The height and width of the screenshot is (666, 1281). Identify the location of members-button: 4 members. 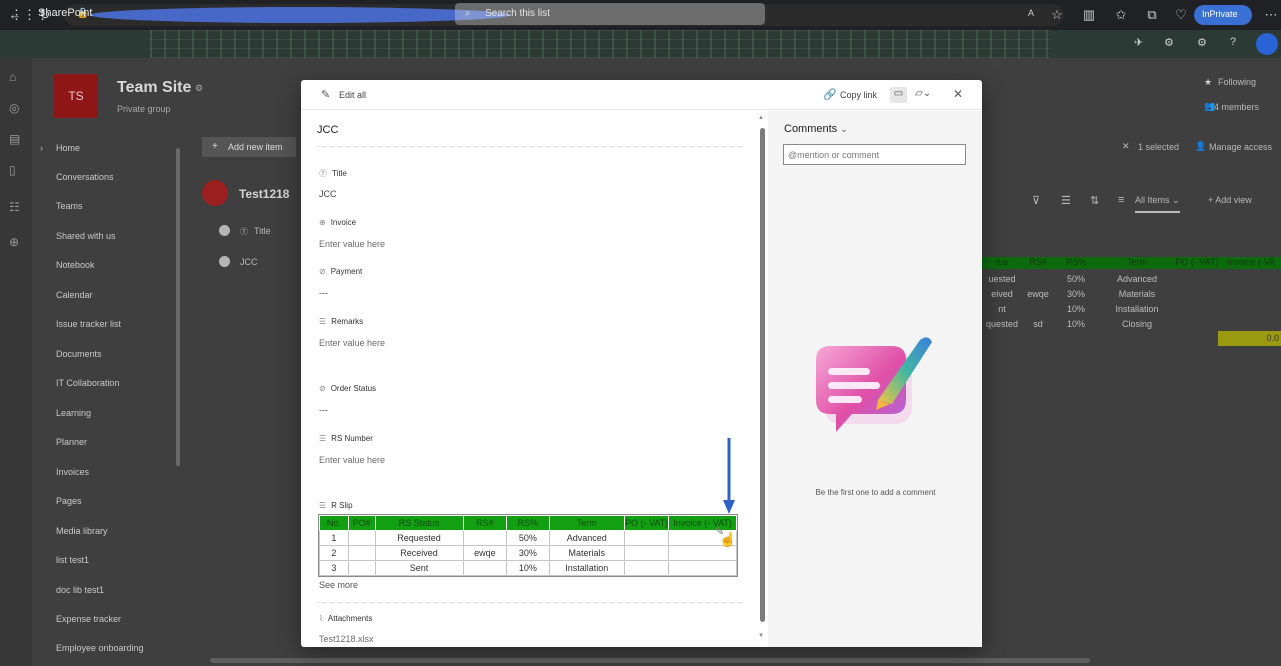
(1236, 107).